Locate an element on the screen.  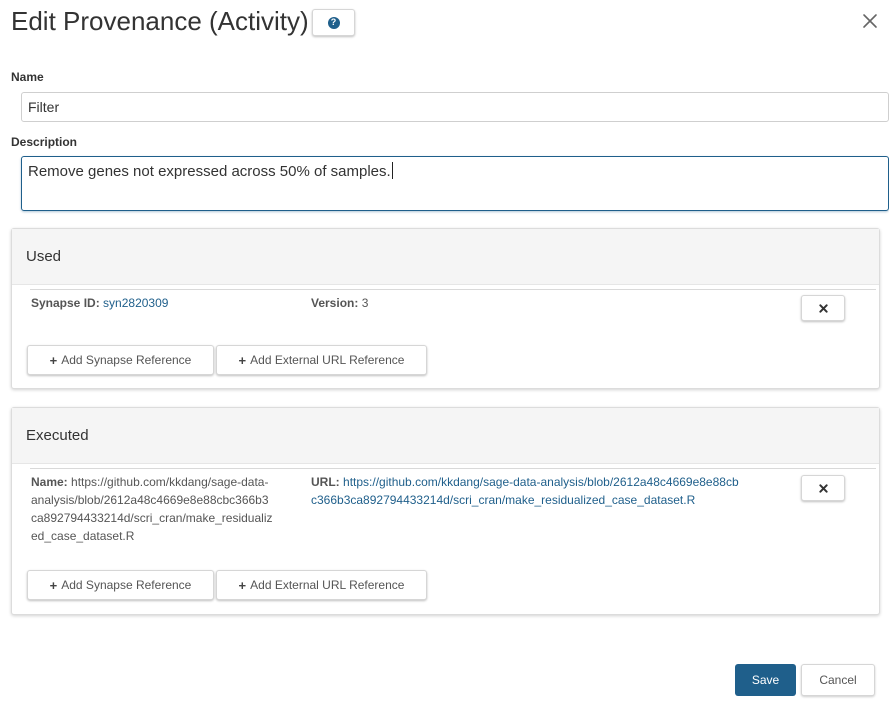
question-circle-icon: ? is located at coordinates (333, 22).